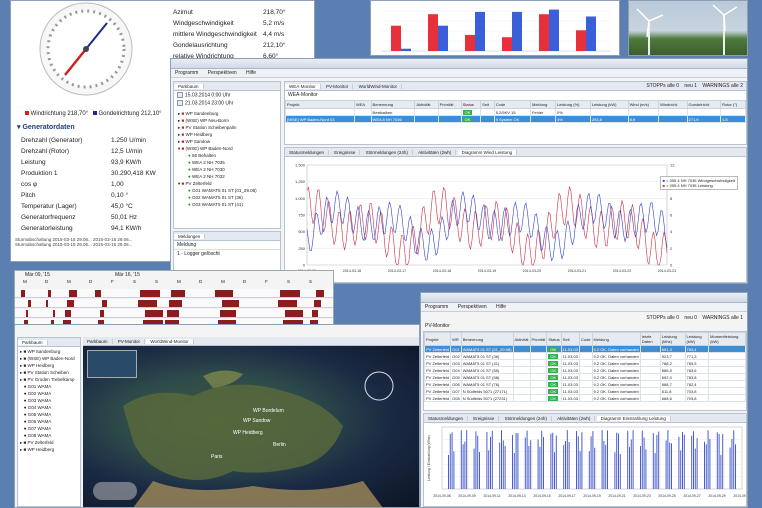 Image resolution: width=762 pixels, height=508 pixels. What do you see at coordinates (46, 127) in the screenshot?
I see `generator-section-header: ▾ Generatordaten` at bounding box center [46, 127].